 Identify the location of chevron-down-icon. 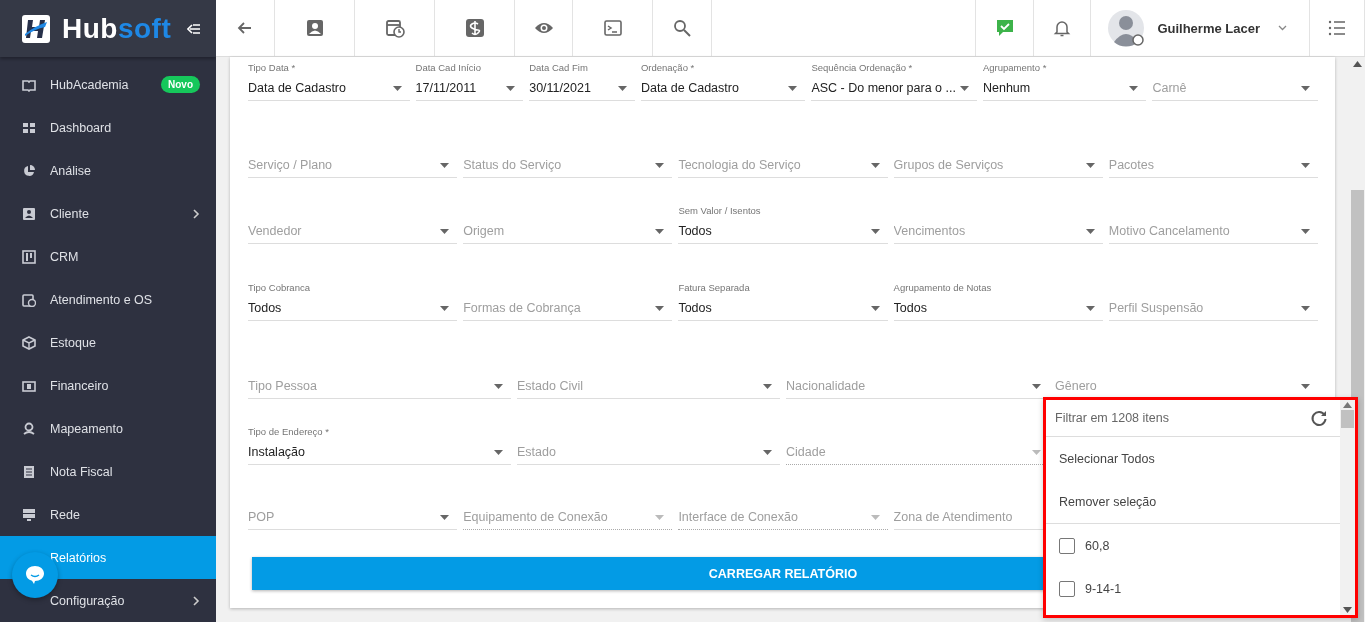
(1282, 28).